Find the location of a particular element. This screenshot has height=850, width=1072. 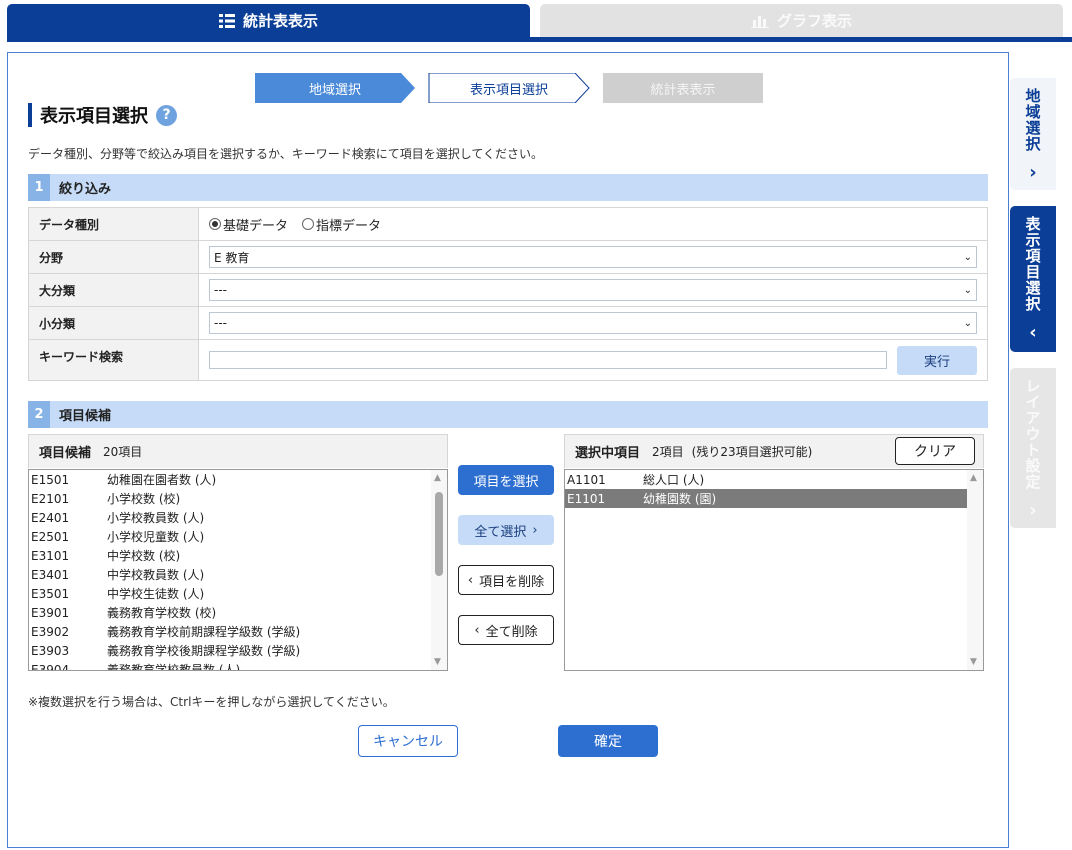

list-item: E3904 義務教育学校教員数 (人) is located at coordinates (238, 665).